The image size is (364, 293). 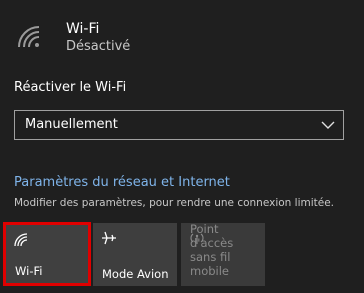 I want to click on dropdown-selected-value: Manuellement, so click(x=71, y=124).